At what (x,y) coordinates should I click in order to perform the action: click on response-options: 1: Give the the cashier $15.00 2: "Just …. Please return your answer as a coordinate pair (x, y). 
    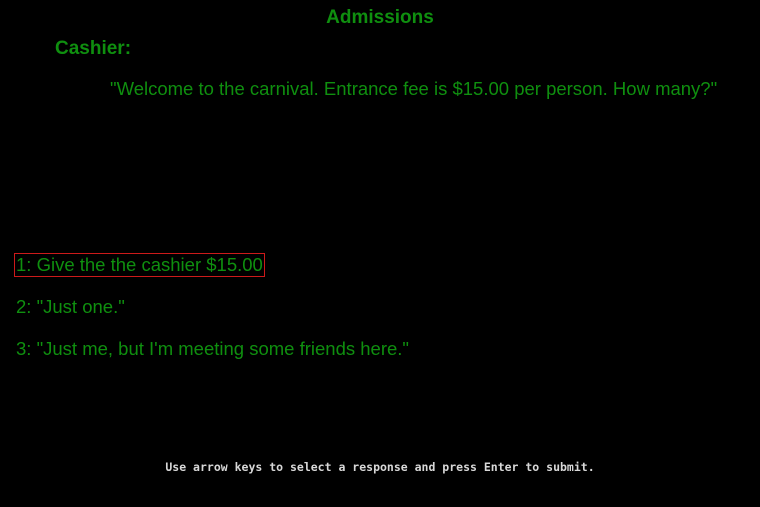
    Looking at the image, I should click on (212, 316).